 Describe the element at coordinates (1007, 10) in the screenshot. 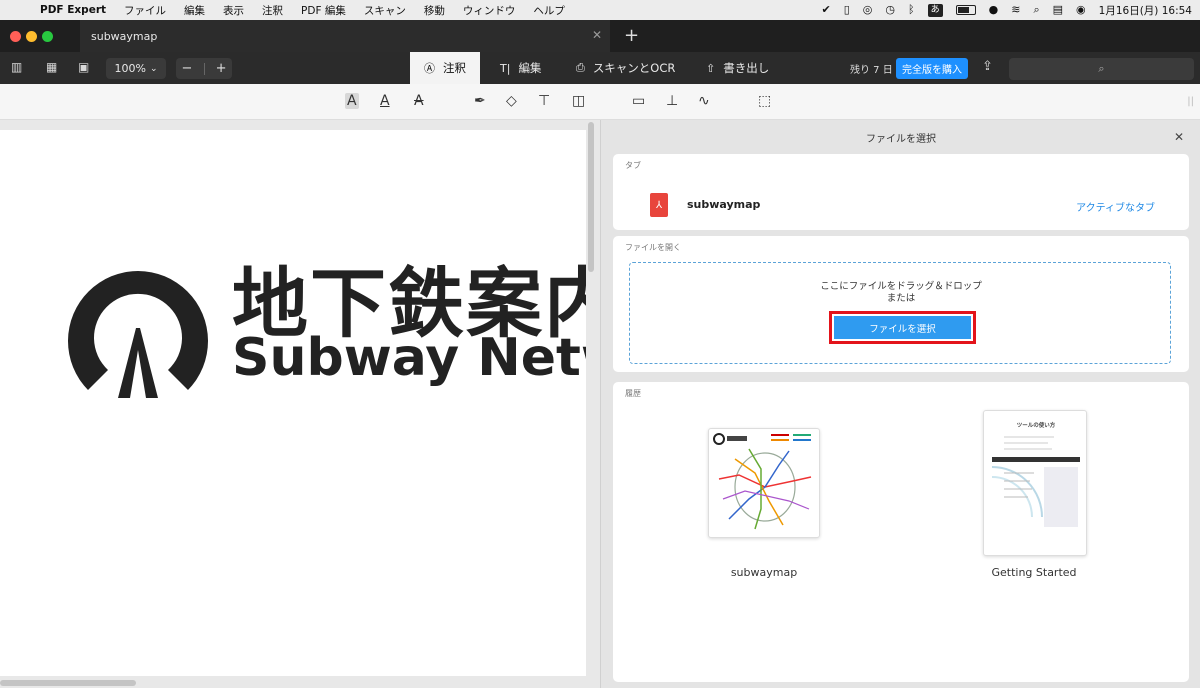

I see `status-area: ✔ ▯ ◎ ◷ ᛒ あ ● ≋ ⌕ ▤ ◉ 1月16日(月) 16:54` at that location.